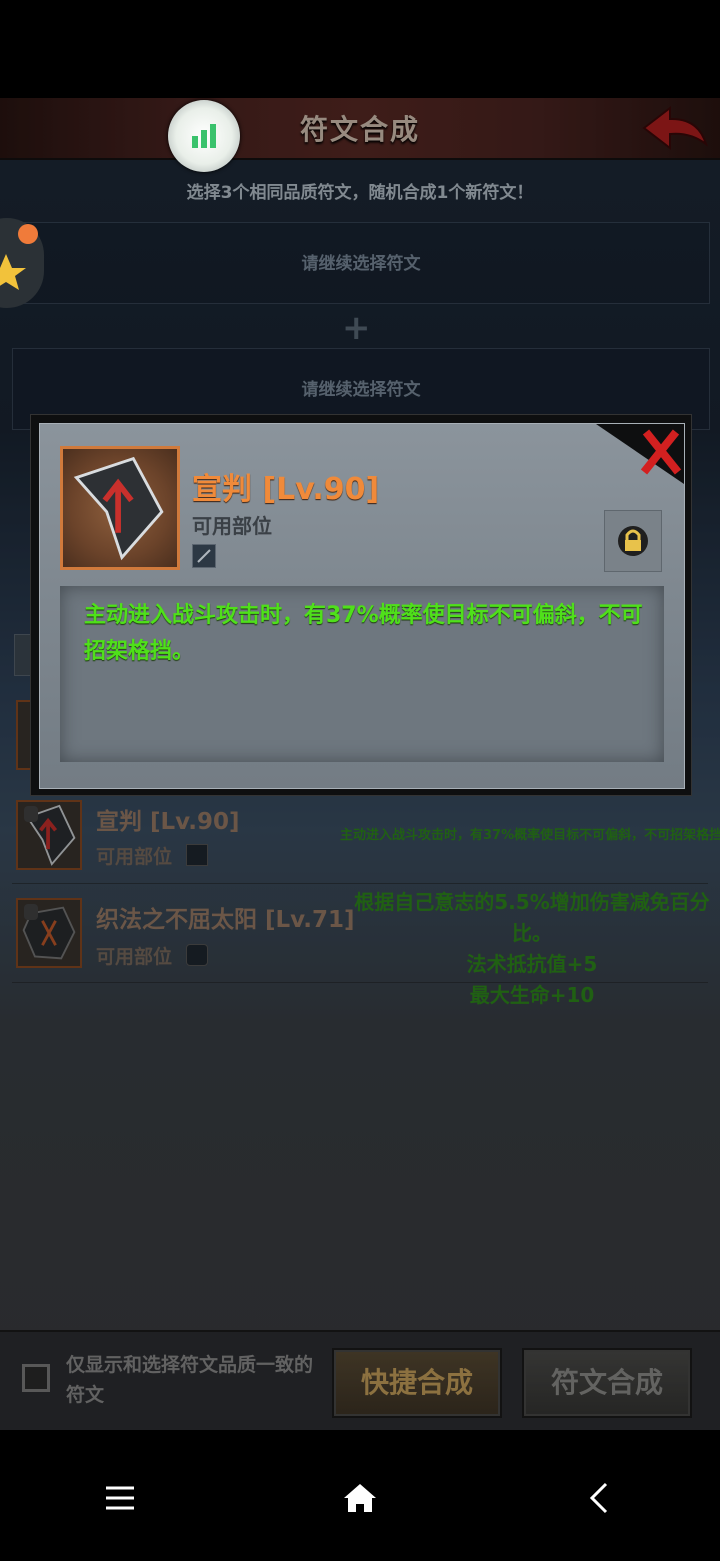 The image size is (720, 1561). I want to click on menu-icon, so click(120, 1498).